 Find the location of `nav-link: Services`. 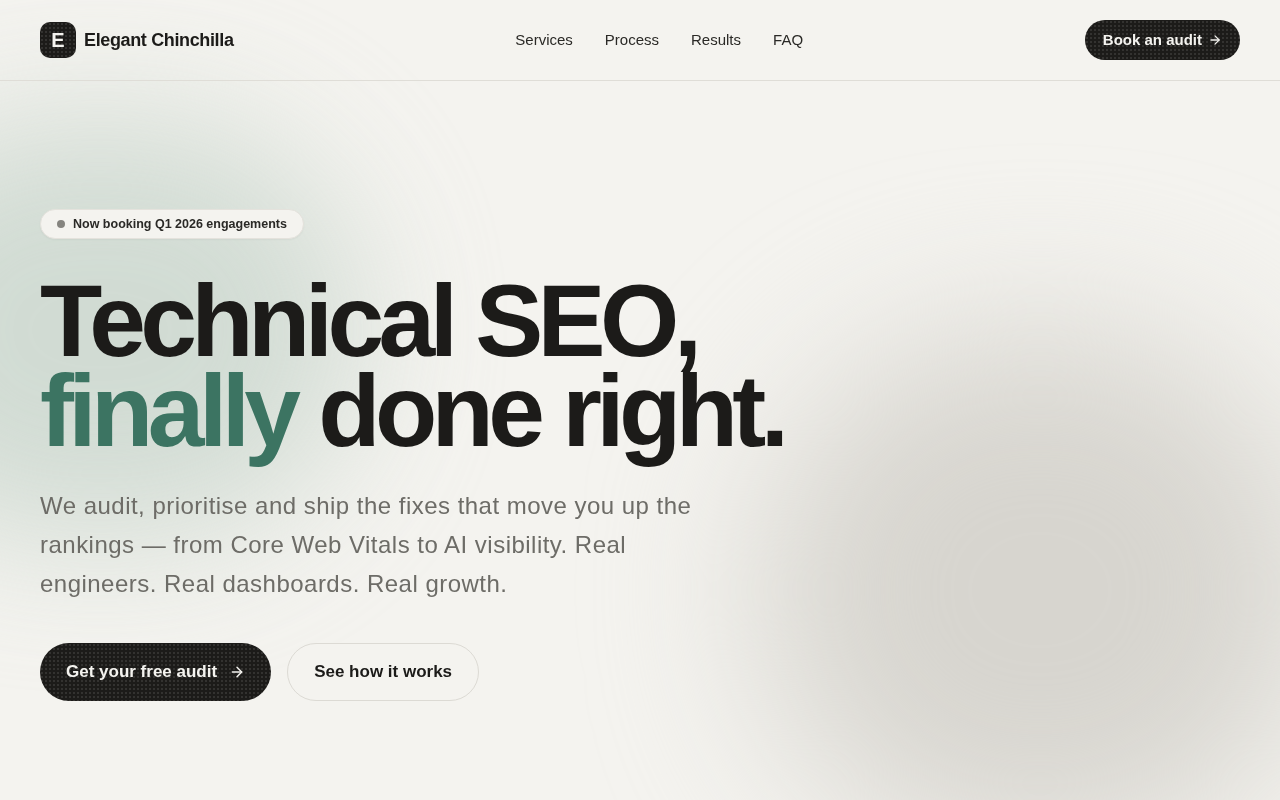

nav-link: Services is located at coordinates (544, 40).